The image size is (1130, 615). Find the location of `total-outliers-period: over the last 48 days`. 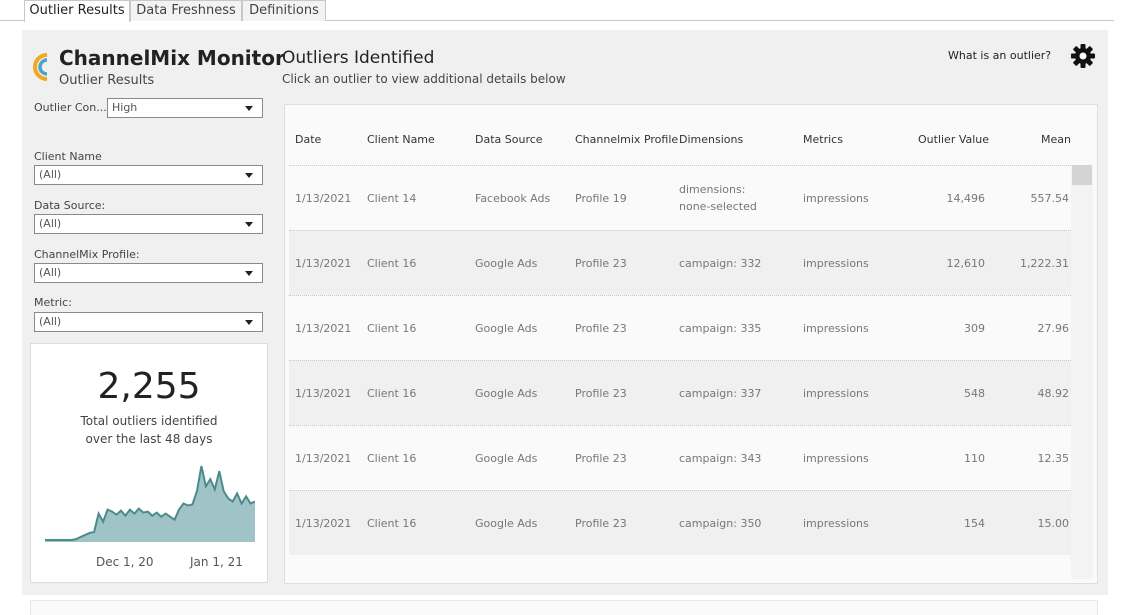

total-outliers-period: over the last 48 days is located at coordinates (149, 439).